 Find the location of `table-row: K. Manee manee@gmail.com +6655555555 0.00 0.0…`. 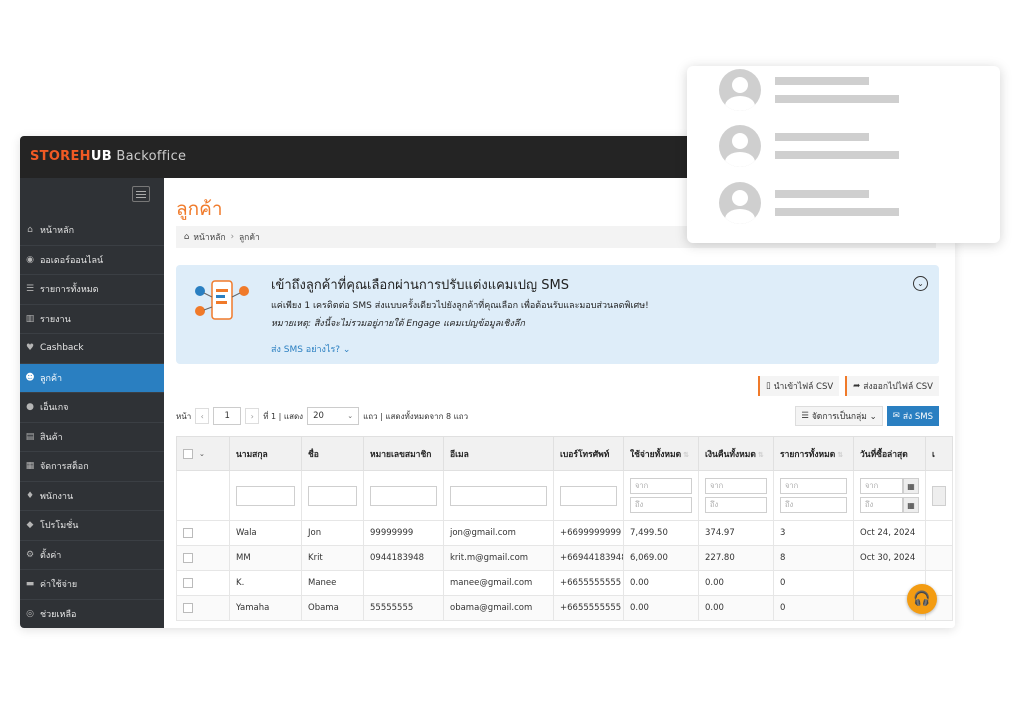

table-row: K. Manee manee@gmail.com +6655555555 0.00 0.0… is located at coordinates (564, 583).